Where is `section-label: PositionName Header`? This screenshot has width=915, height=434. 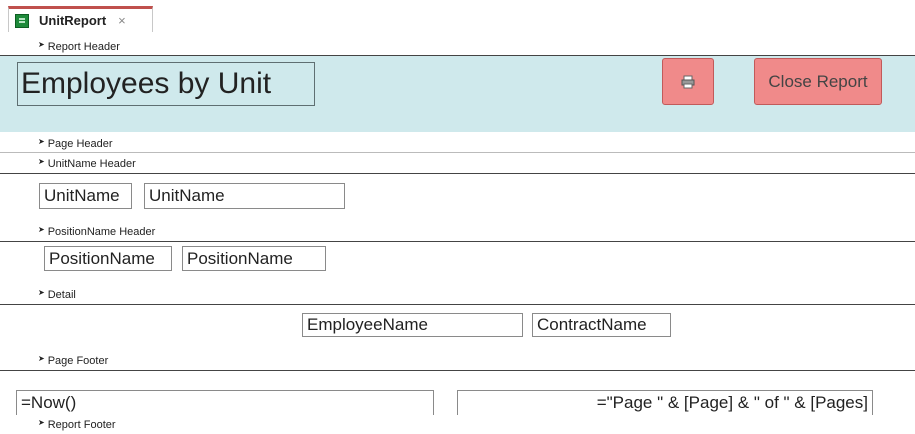
section-label: PositionName Header is located at coordinates (101, 231).